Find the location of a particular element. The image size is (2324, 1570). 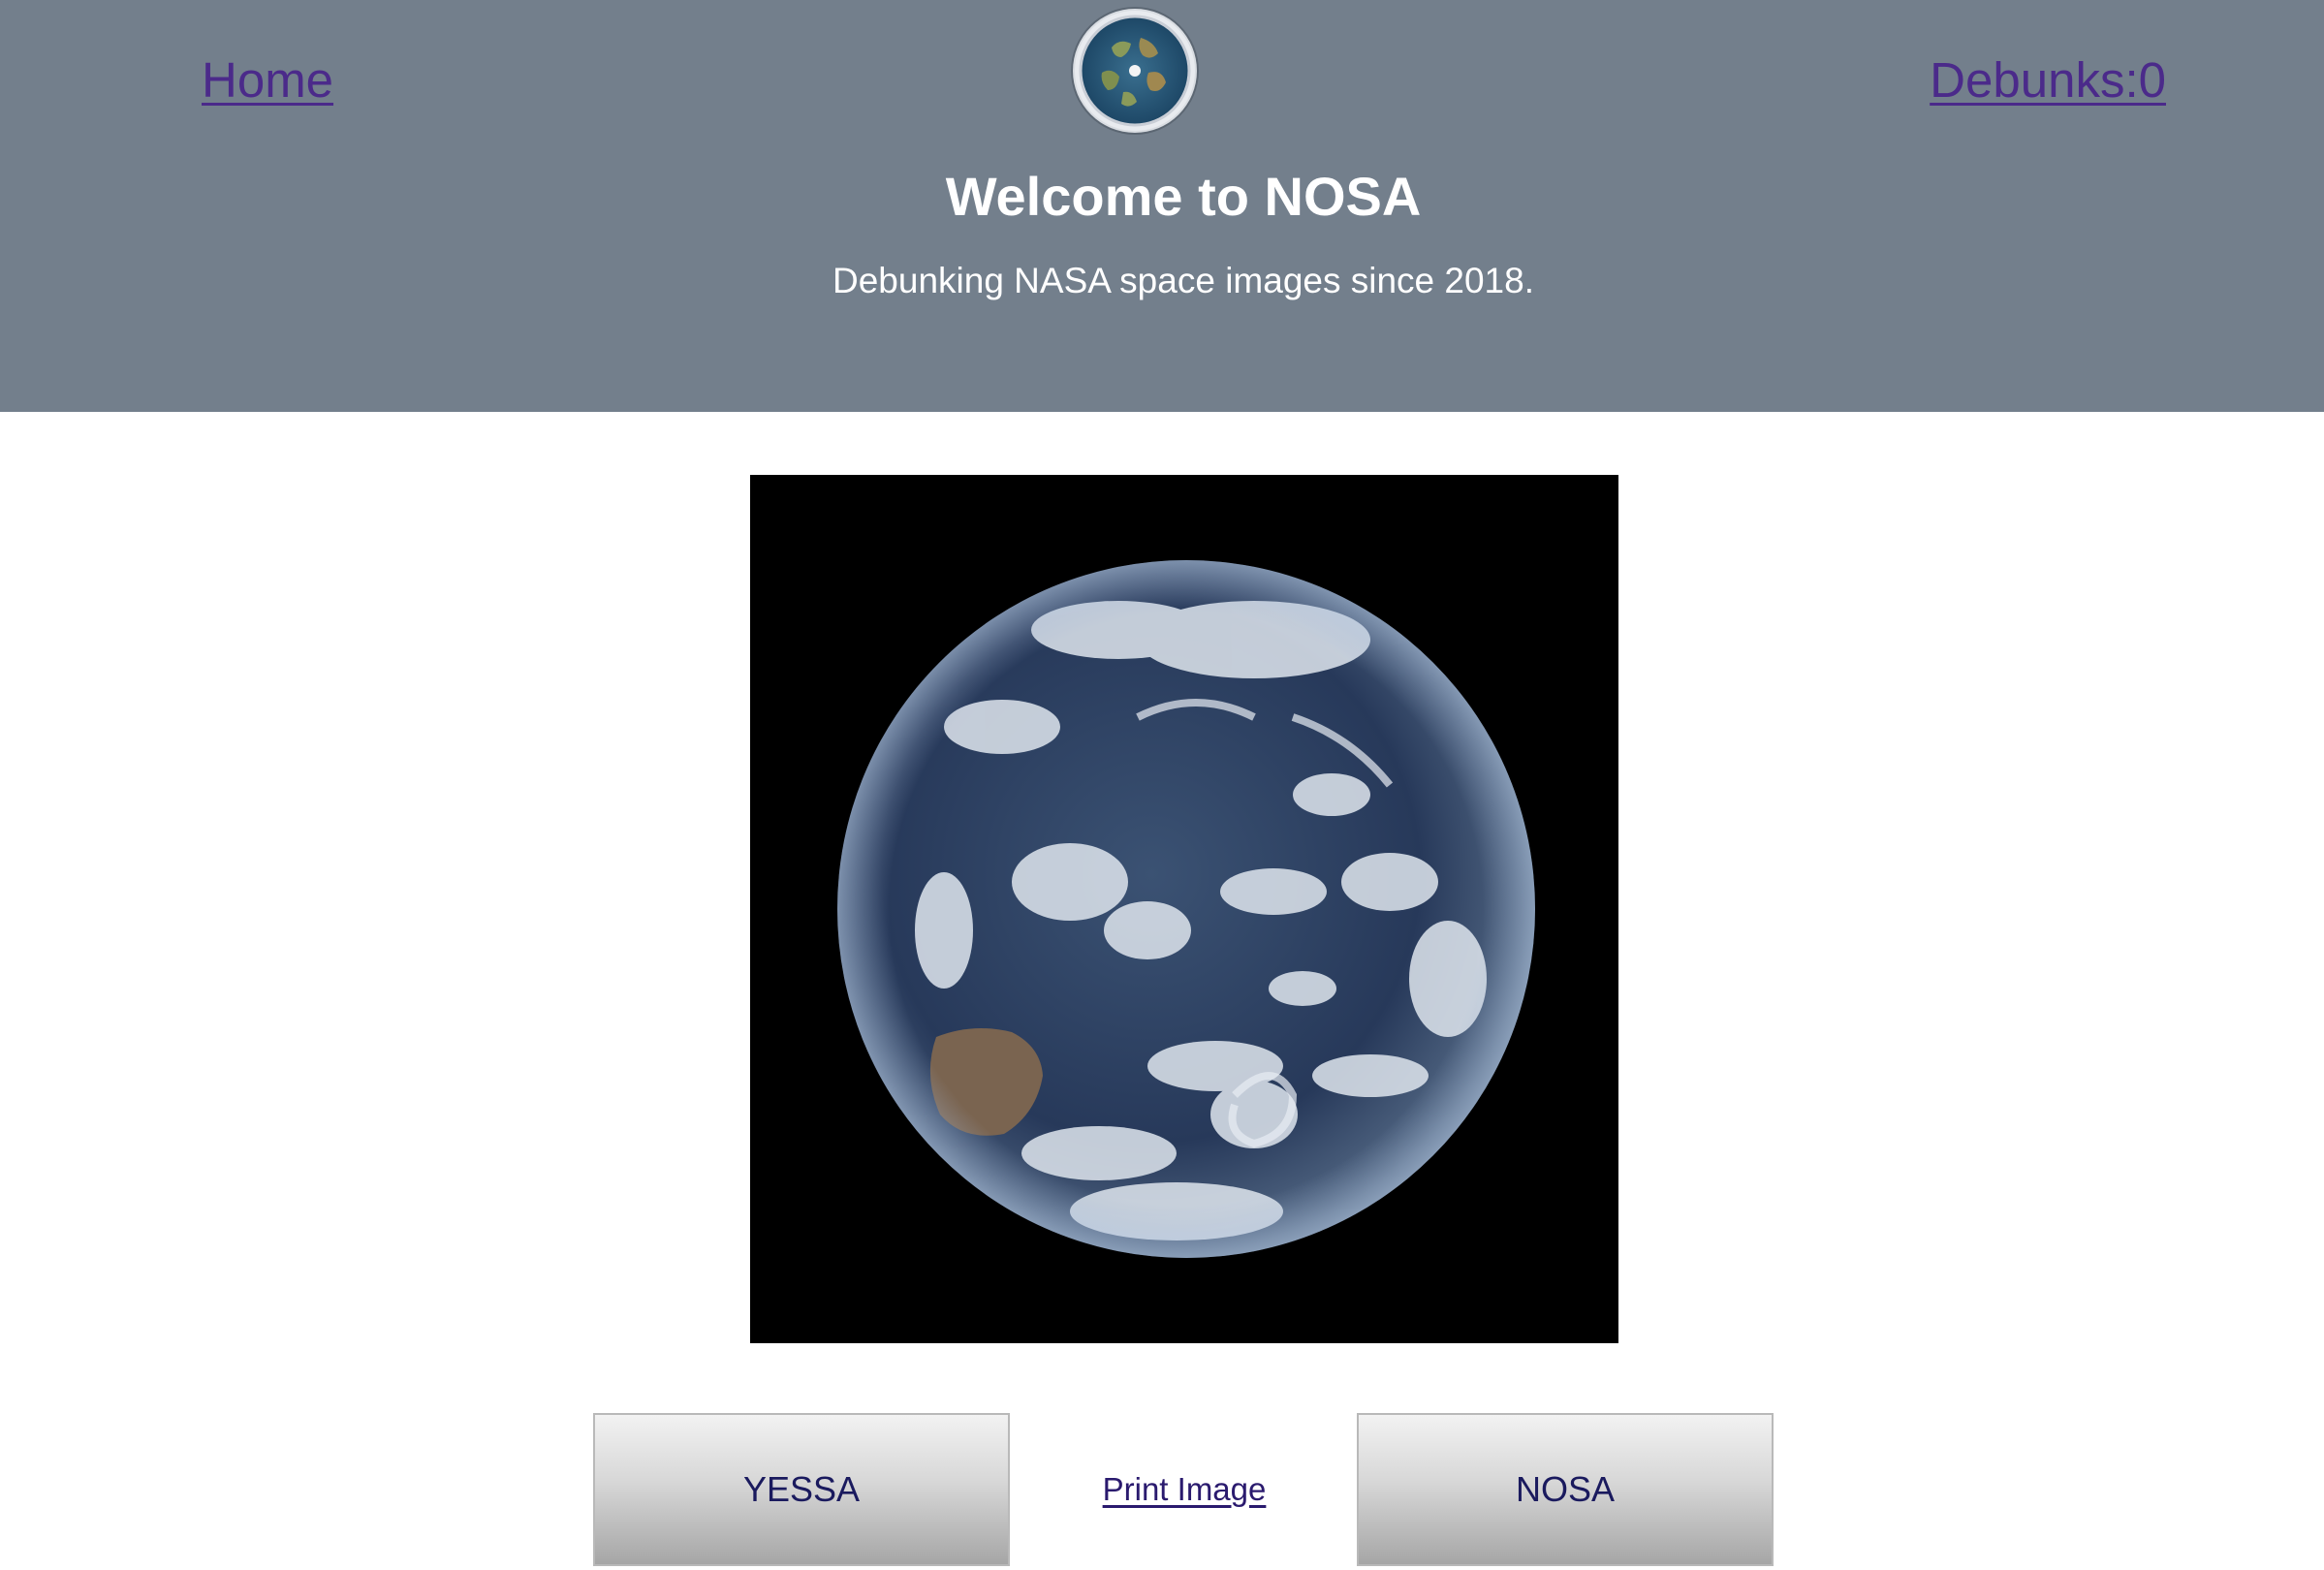

yessa-button: YESSA is located at coordinates (801, 1489).